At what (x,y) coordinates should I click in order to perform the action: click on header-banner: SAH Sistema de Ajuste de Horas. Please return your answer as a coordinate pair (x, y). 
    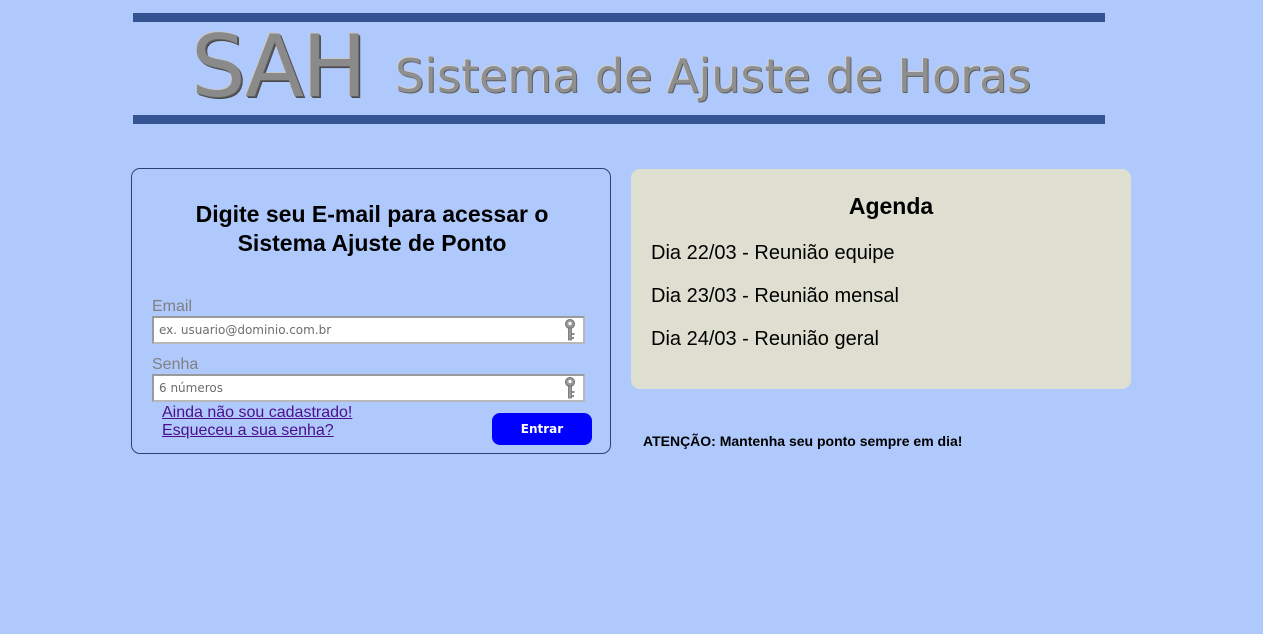
    Looking at the image, I should click on (619, 68).